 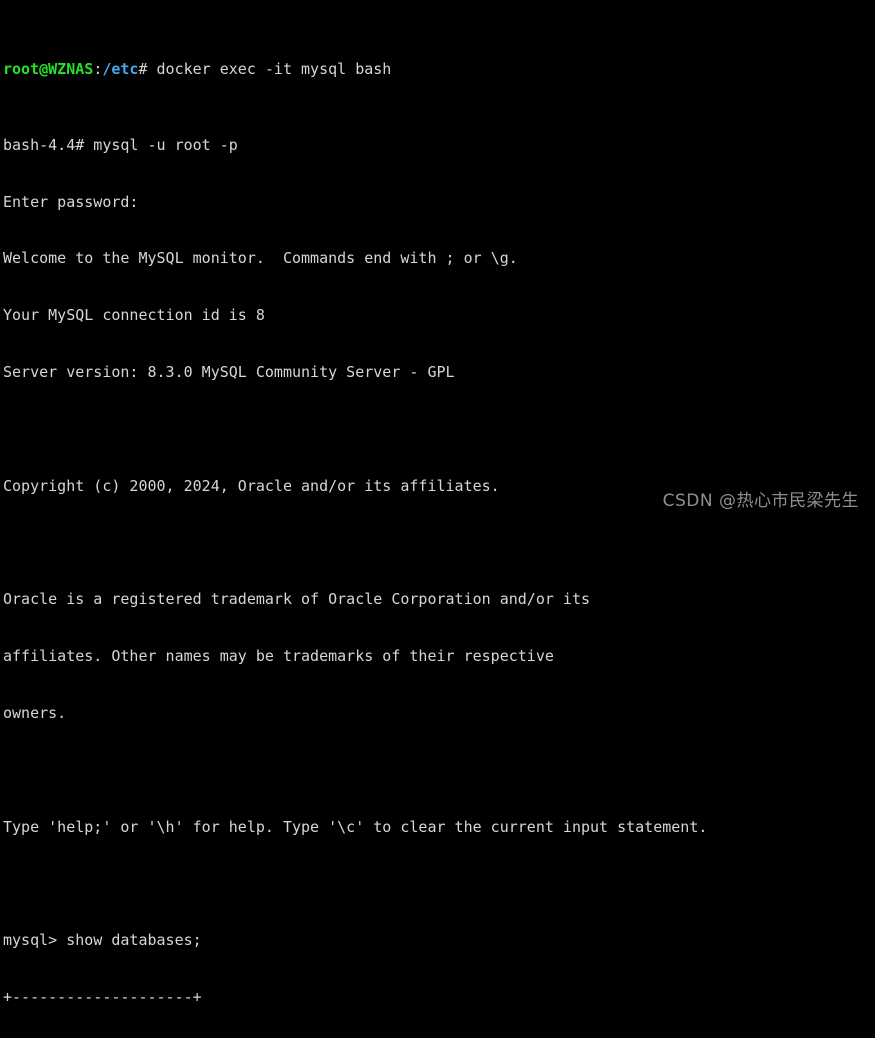 I want to click on prompt-command: docker exec -it mysql bash, so click(x=274, y=68).